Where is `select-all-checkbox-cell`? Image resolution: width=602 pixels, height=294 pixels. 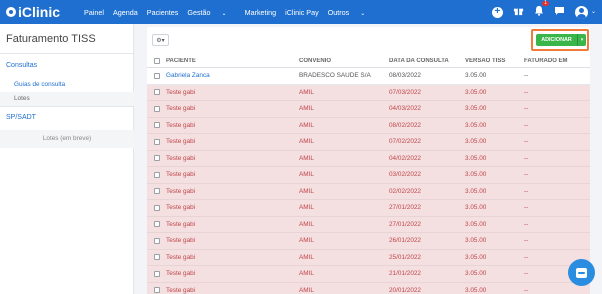
select-all-checkbox-cell is located at coordinates (156, 60).